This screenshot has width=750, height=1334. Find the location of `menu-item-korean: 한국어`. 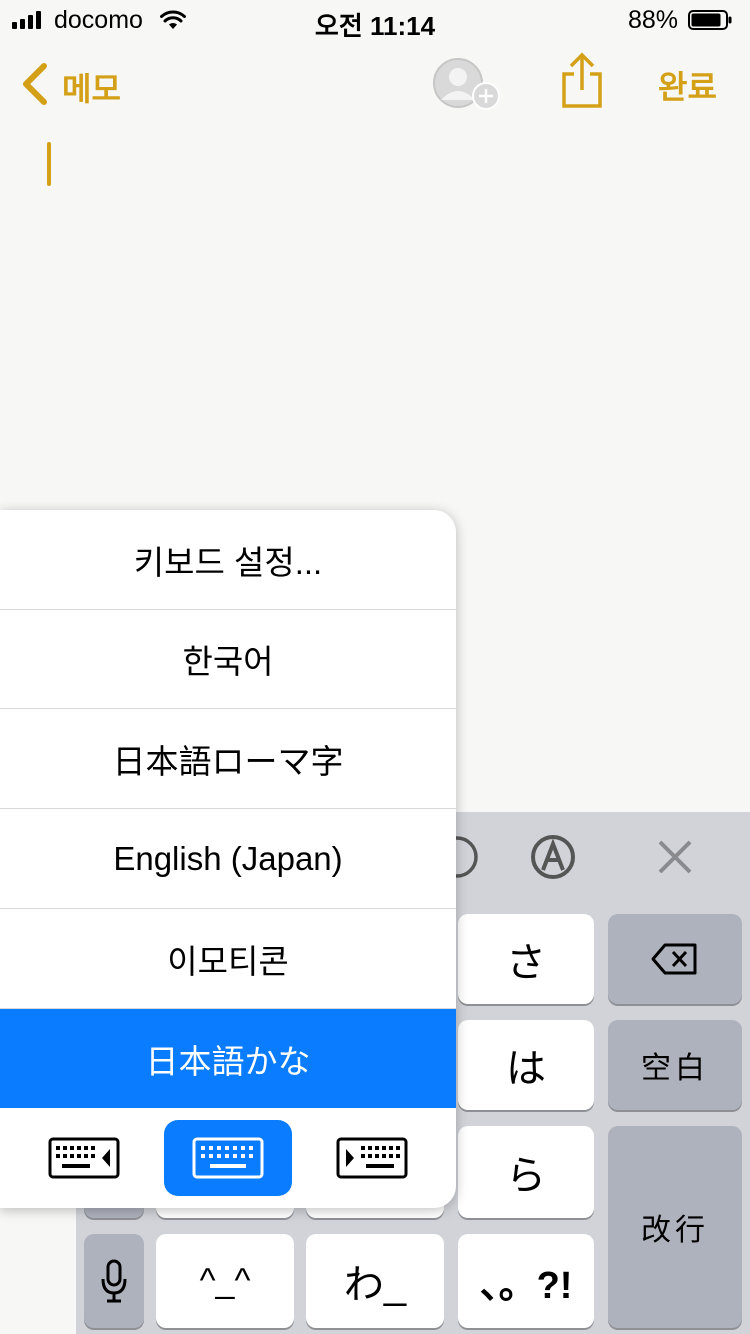

menu-item-korean: 한국어 is located at coordinates (228, 659).